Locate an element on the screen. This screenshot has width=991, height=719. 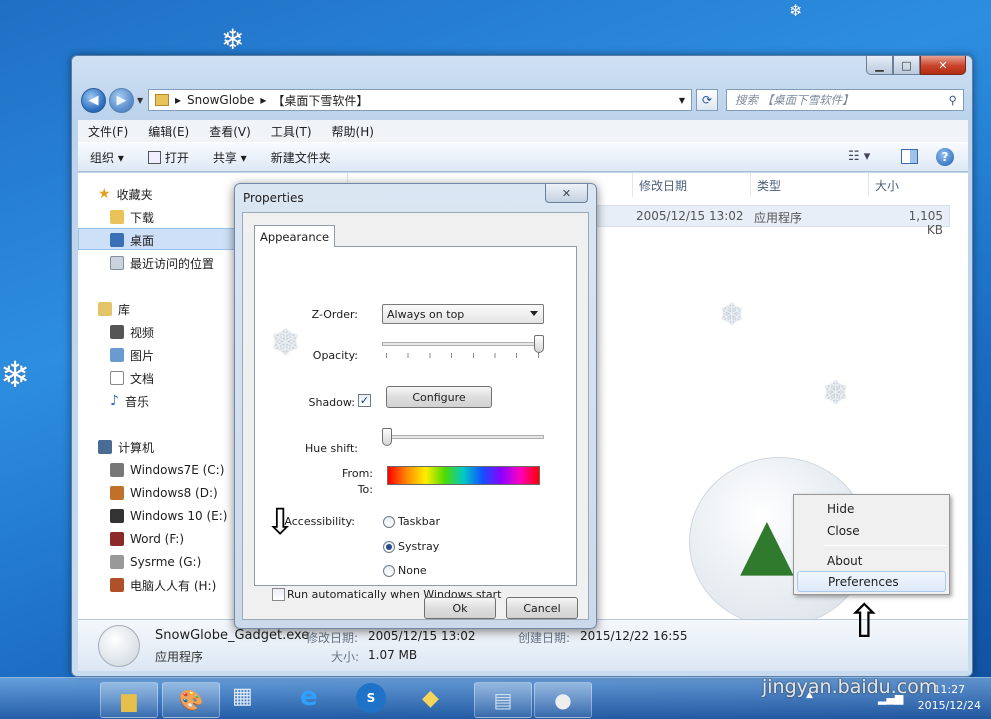
taskbar-paint-button: 🎨 is located at coordinates (191, 700).